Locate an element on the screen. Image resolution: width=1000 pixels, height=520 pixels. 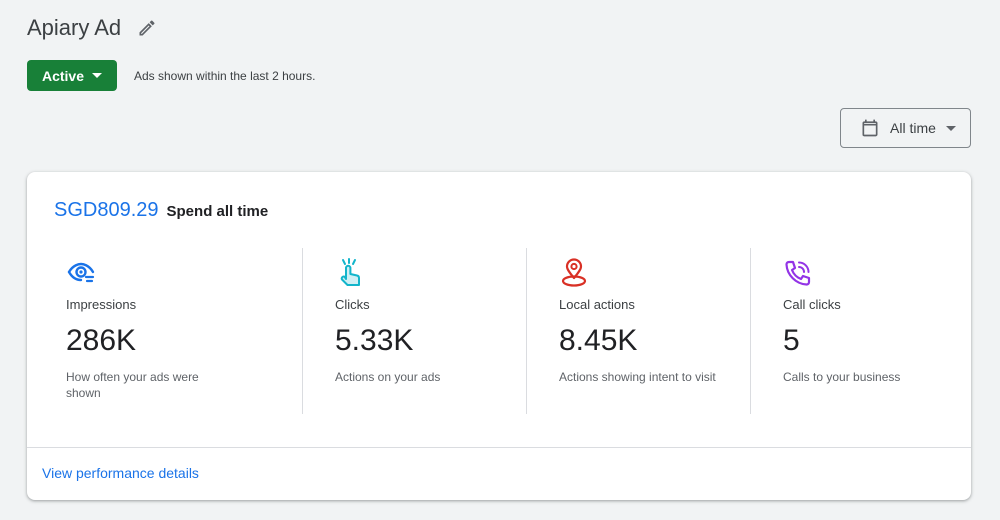
status-label: Active is located at coordinates (63, 75).